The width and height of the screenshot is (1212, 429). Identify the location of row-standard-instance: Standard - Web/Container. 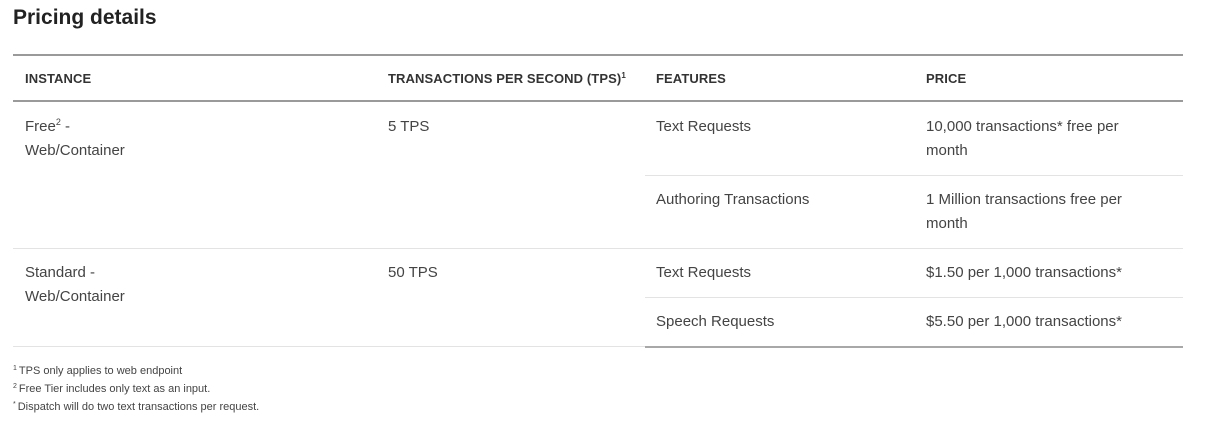
(75, 285).